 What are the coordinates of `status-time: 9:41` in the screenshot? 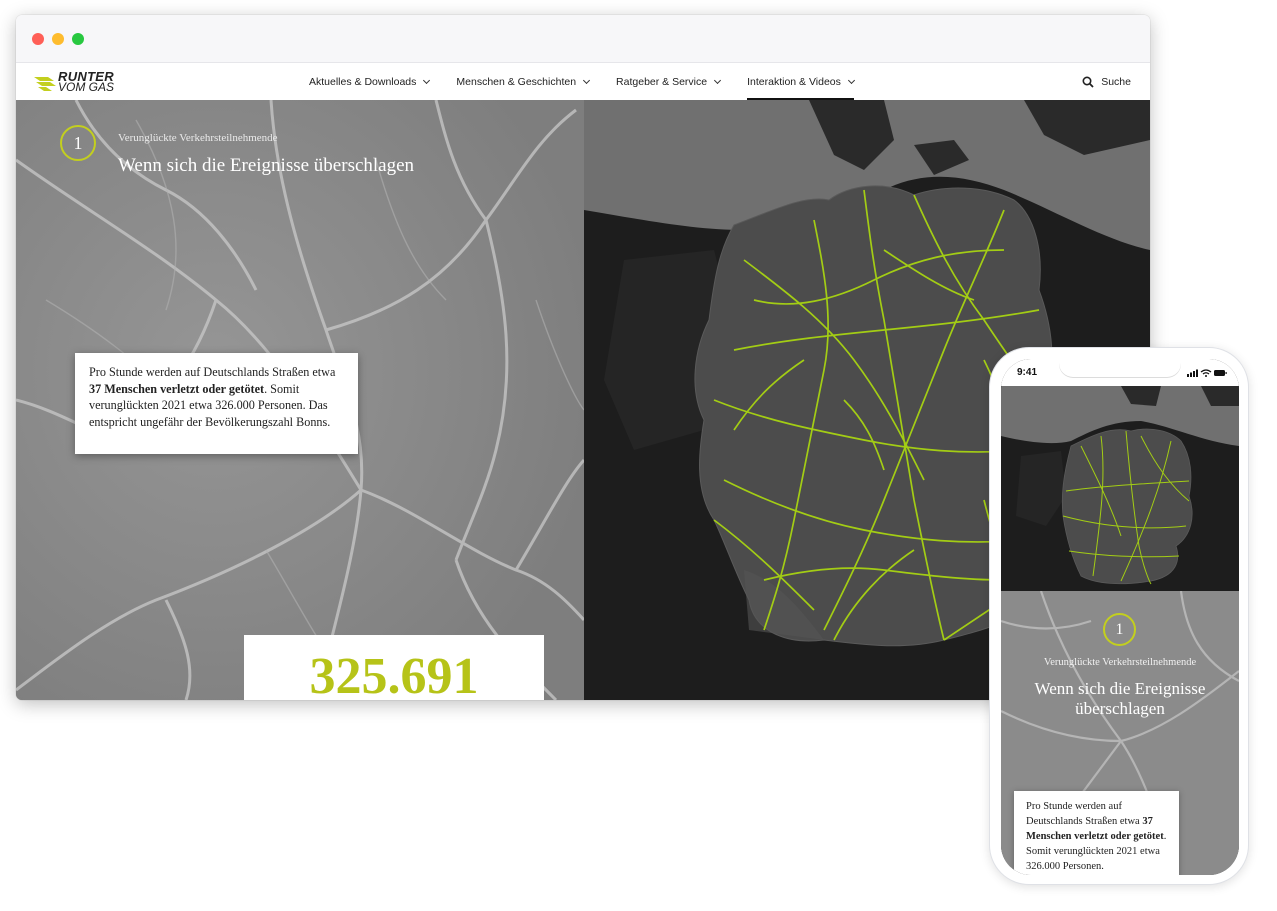 It's located at (1027, 372).